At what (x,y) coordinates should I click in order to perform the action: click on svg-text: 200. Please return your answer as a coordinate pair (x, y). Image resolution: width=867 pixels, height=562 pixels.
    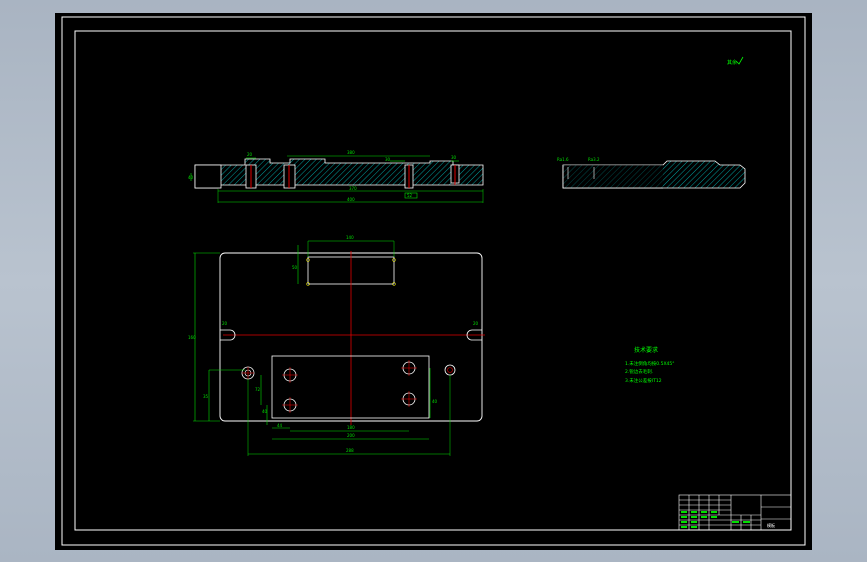
    Looking at the image, I should click on (351, 435).